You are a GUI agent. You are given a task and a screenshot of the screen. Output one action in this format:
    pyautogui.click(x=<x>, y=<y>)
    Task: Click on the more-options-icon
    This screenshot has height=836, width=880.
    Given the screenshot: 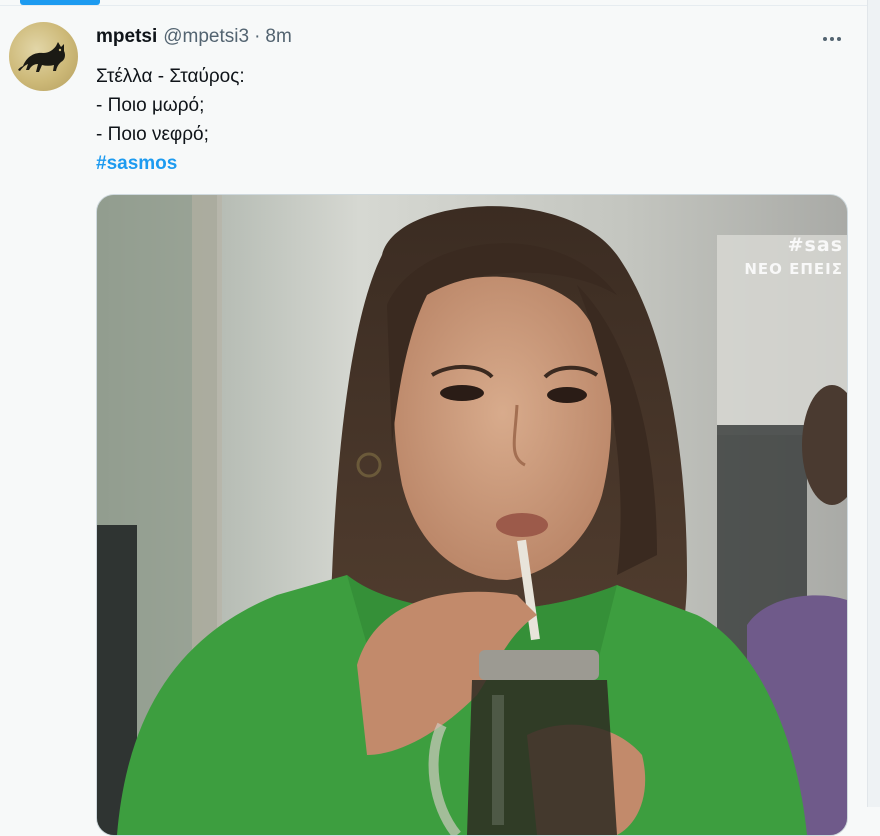 What is the action you would take?
    pyautogui.click(x=825, y=39)
    